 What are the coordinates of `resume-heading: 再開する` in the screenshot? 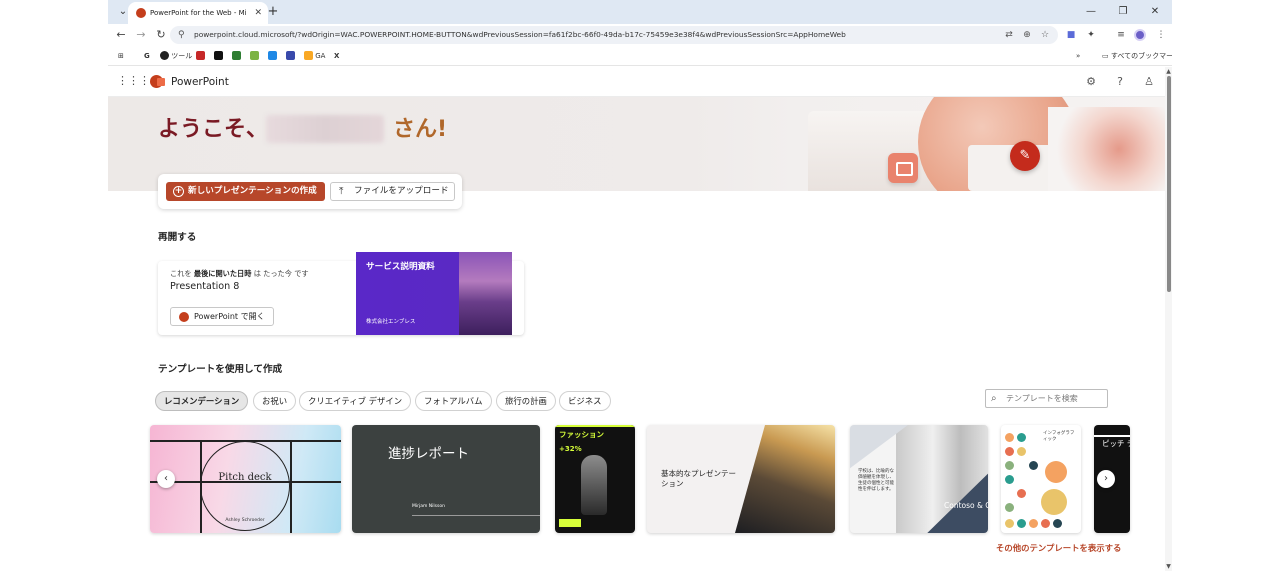 It's located at (177, 237).